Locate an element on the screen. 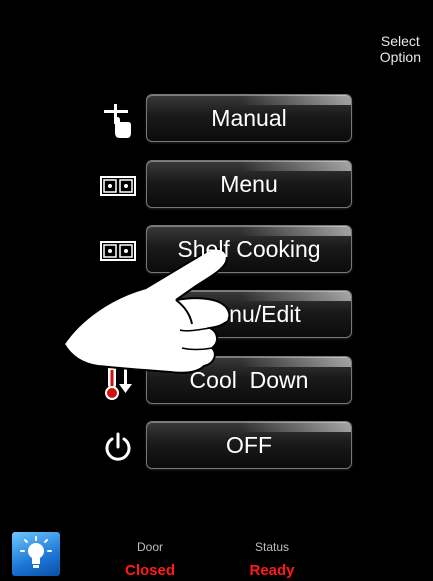 The height and width of the screenshot is (581, 433). cool-down-button-label: Cool Down is located at coordinates (249, 379).